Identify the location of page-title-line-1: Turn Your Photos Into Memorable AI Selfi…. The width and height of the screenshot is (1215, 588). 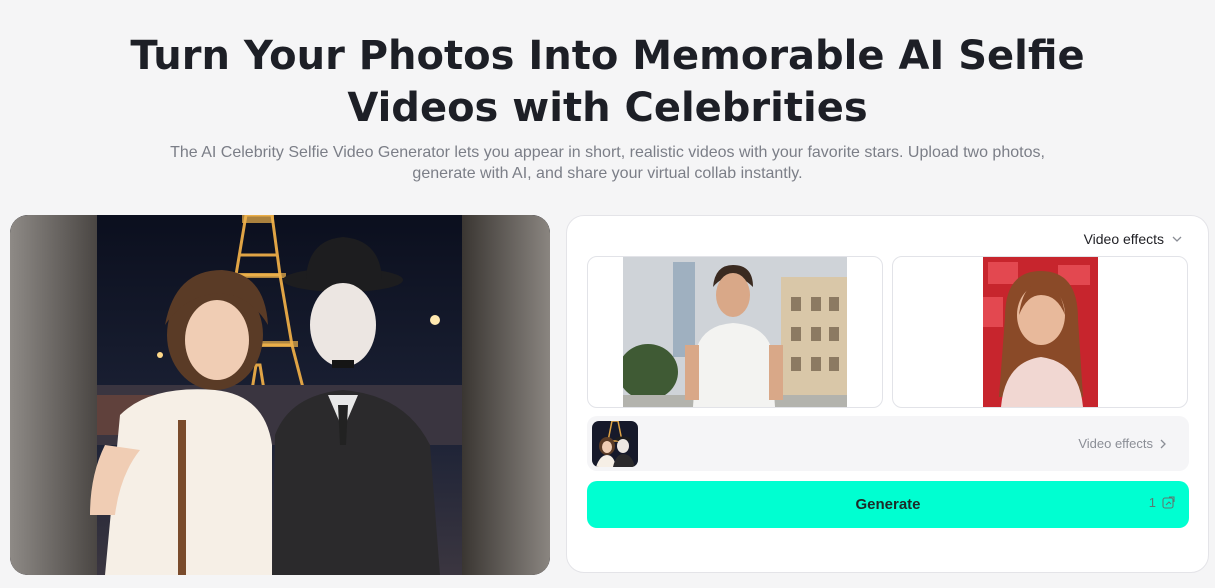
(607, 56).